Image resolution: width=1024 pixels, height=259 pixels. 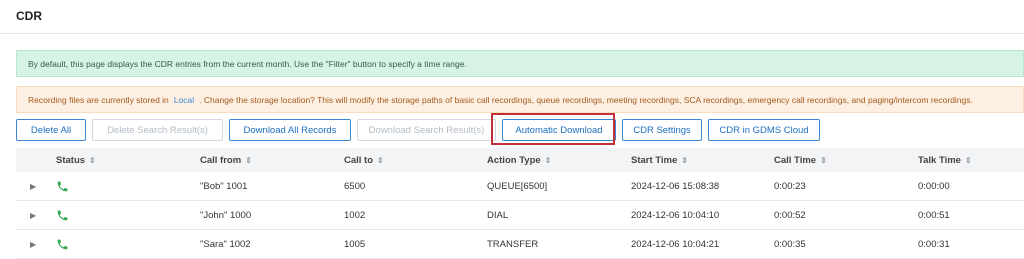 What do you see at coordinates (790, 186) in the screenshot?
I see `call-time-cell: 0:00:23` at bounding box center [790, 186].